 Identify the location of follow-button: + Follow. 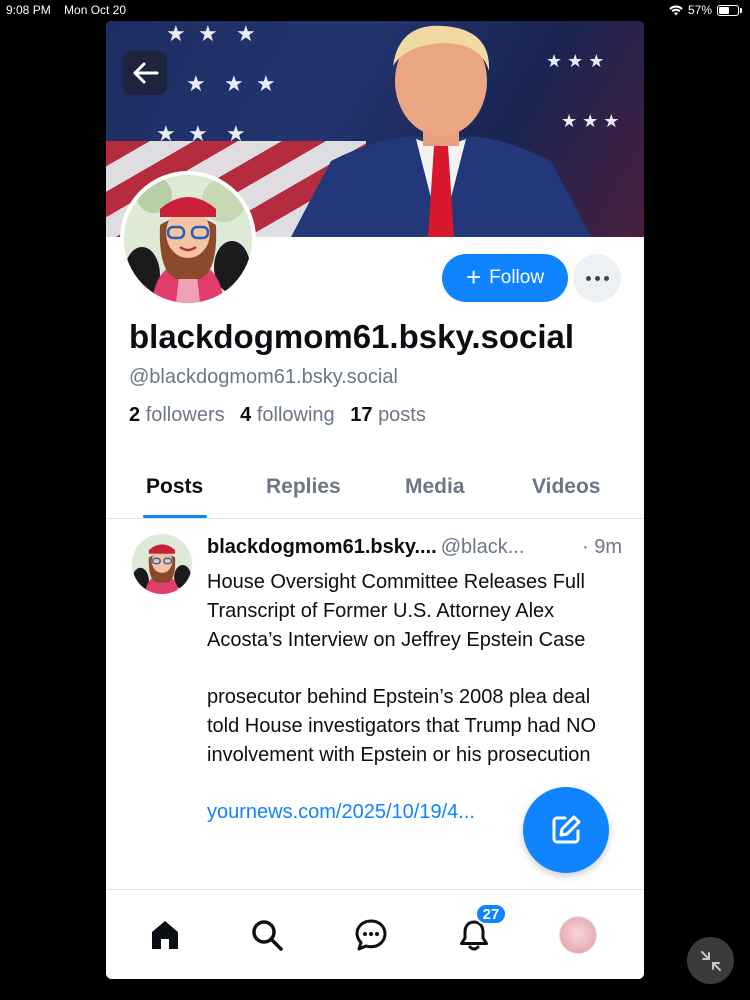
(505, 278).